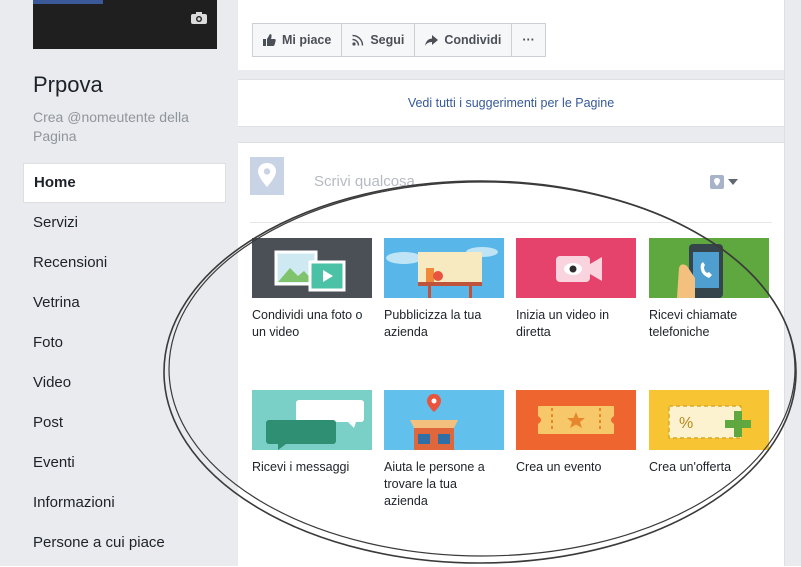  Describe the element at coordinates (511, 222) in the screenshot. I see `composer-divider` at that location.